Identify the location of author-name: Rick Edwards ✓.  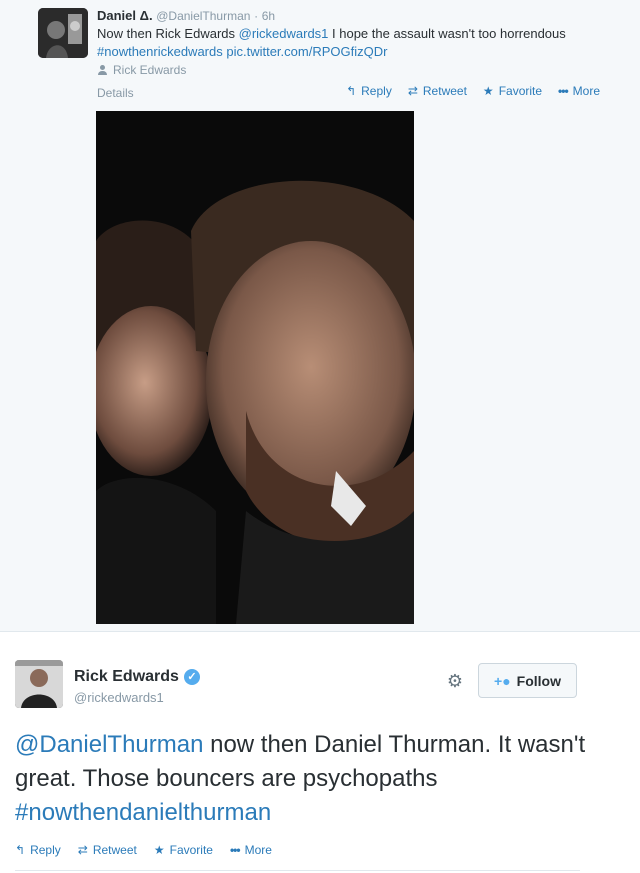
(137, 677).